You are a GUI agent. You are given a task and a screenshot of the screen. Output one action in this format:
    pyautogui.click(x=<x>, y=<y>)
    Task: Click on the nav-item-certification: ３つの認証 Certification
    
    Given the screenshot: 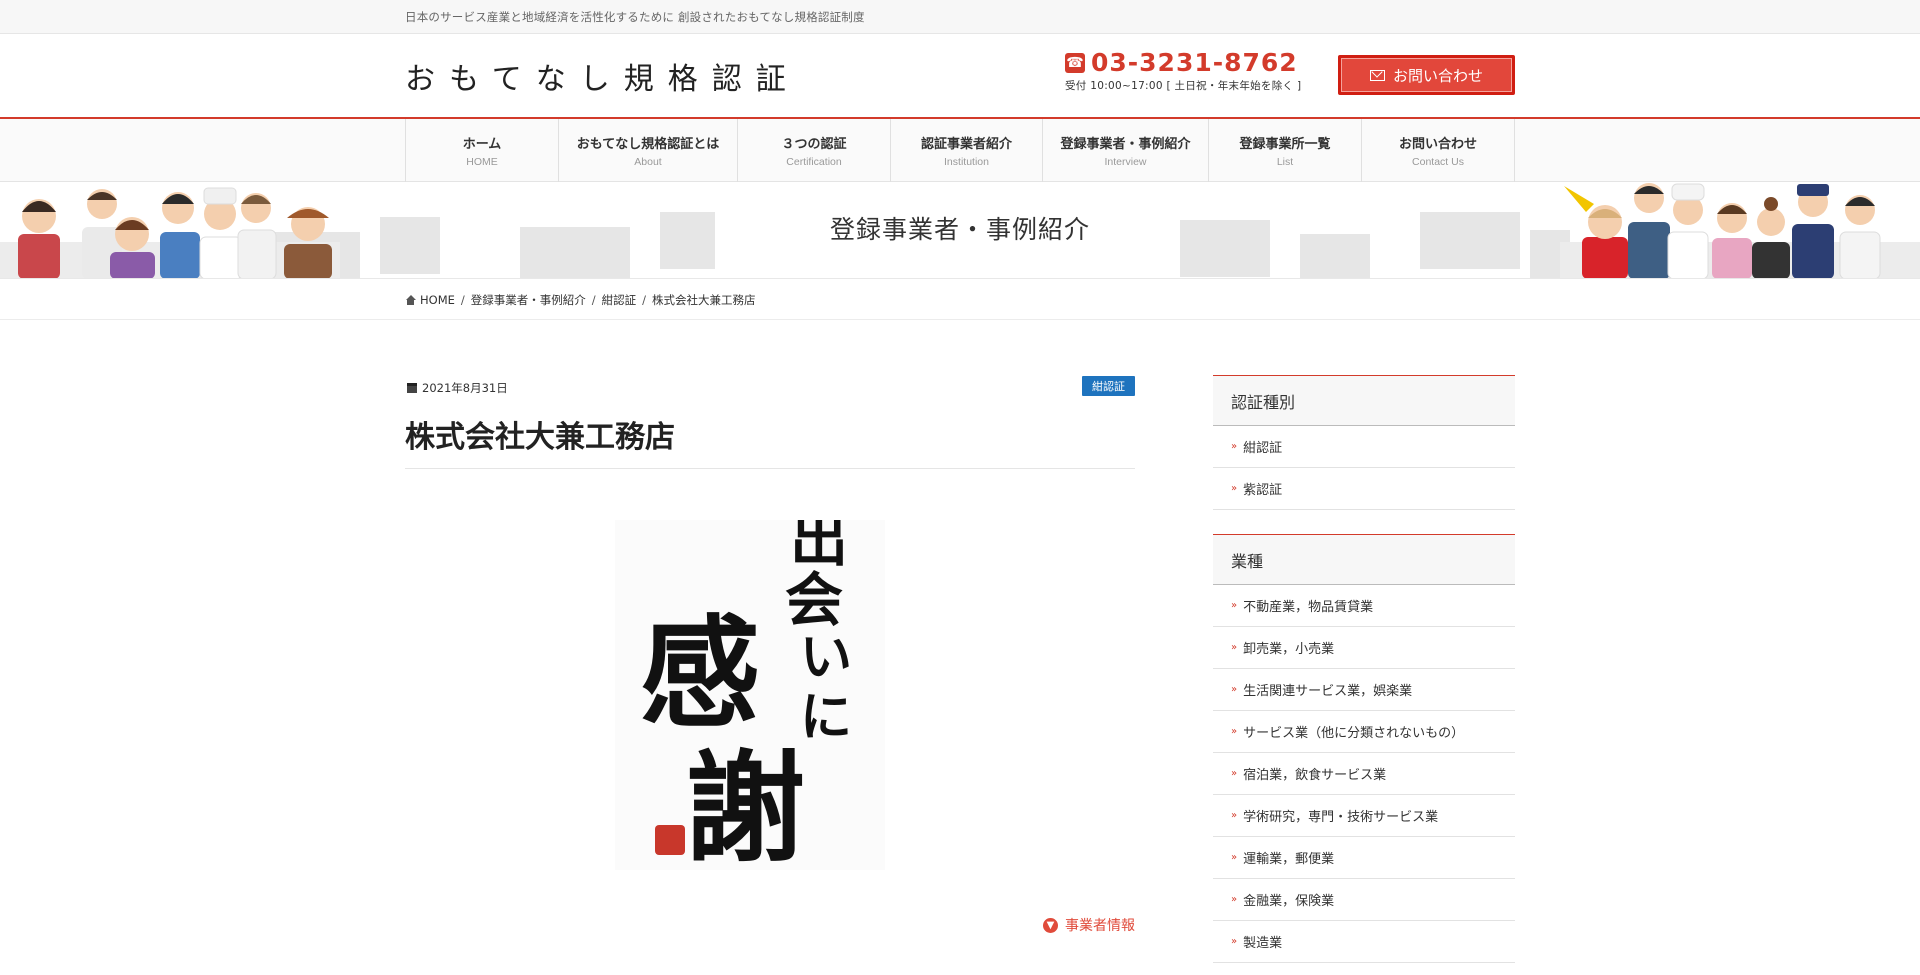 What is the action you would take?
    pyautogui.click(x=814, y=150)
    